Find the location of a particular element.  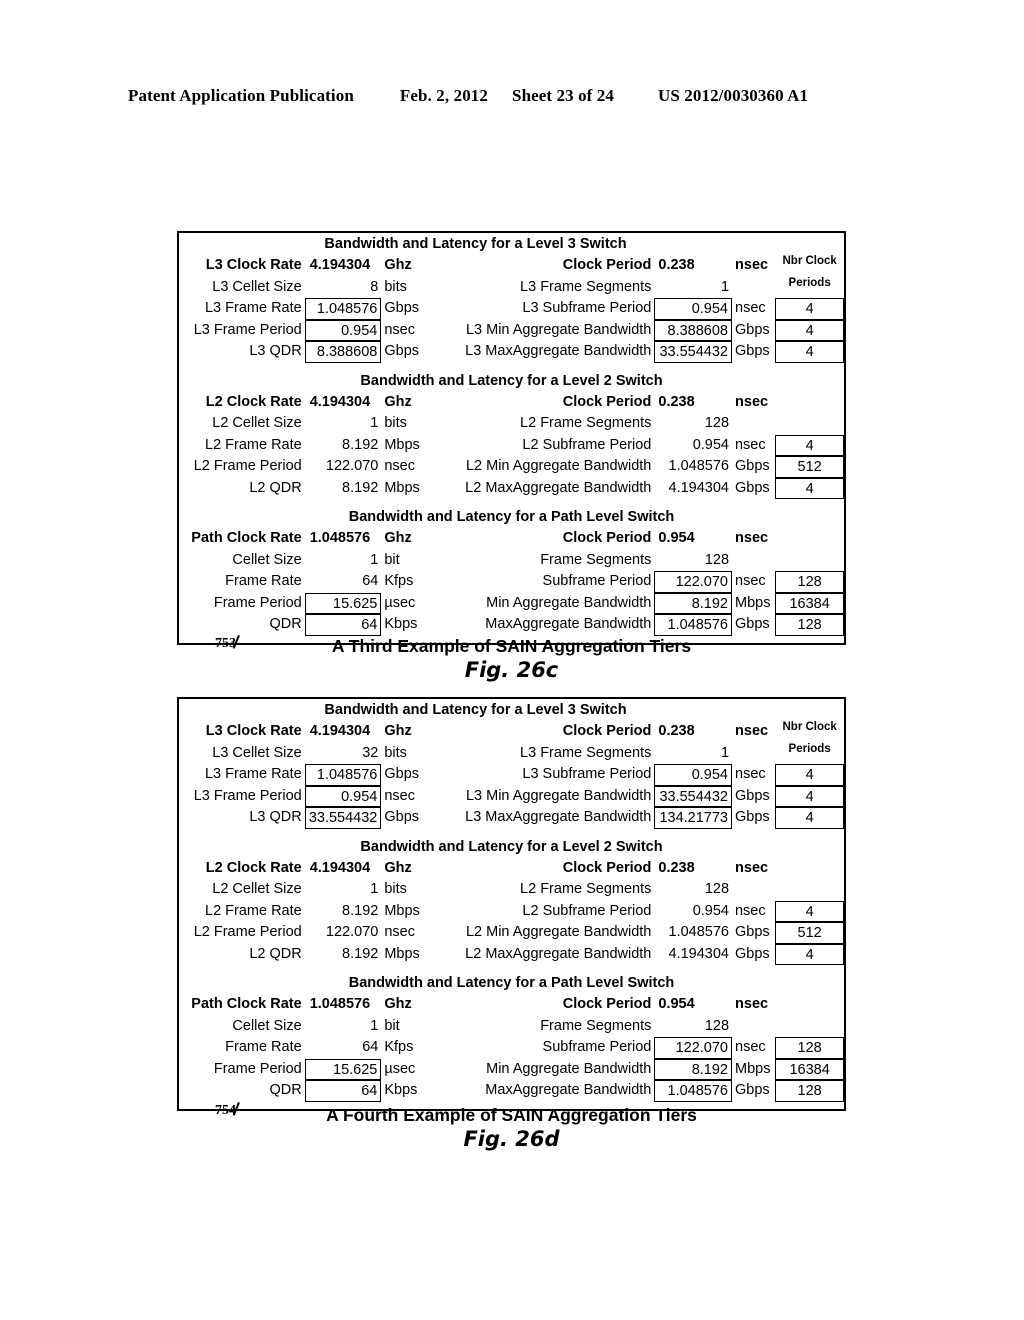

row-label-left: QDR is located at coordinates (285, 624).